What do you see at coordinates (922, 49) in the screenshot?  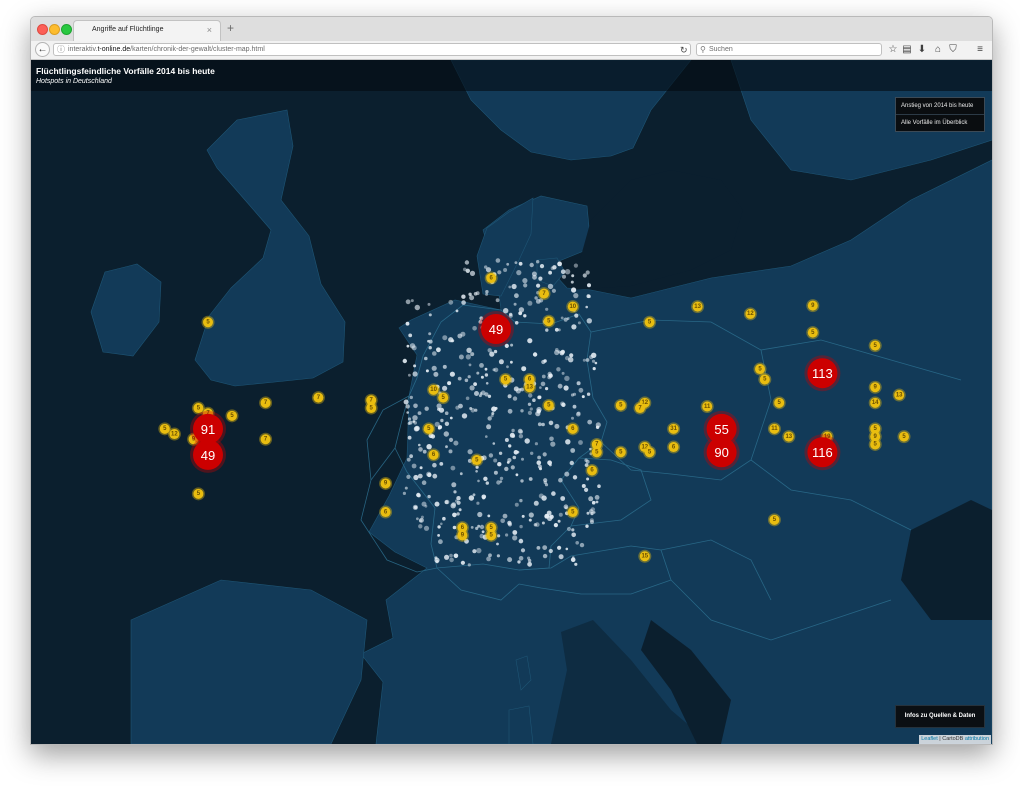 I see `download-icon: ⬇` at bounding box center [922, 49].